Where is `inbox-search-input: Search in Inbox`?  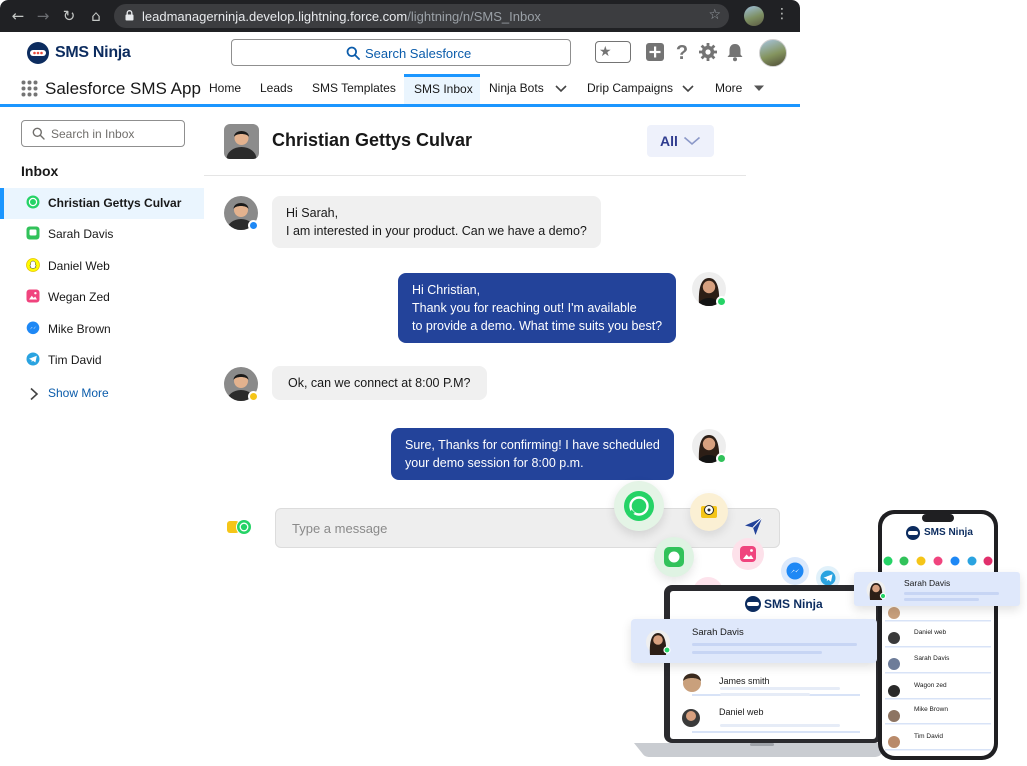
inbox-search-input: Search in Inbox is located at coordinates (103, 133).